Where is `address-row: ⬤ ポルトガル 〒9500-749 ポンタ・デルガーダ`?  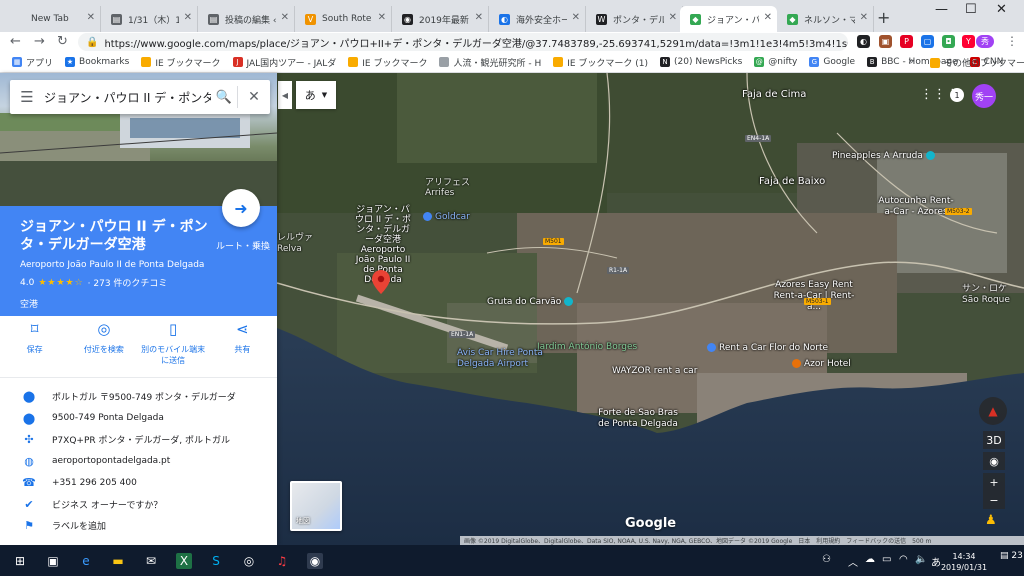 address-row: ⬤ ポルトガル 〒9500-749 ポンタ・デルガーダ is located at coordinates (138, 397).